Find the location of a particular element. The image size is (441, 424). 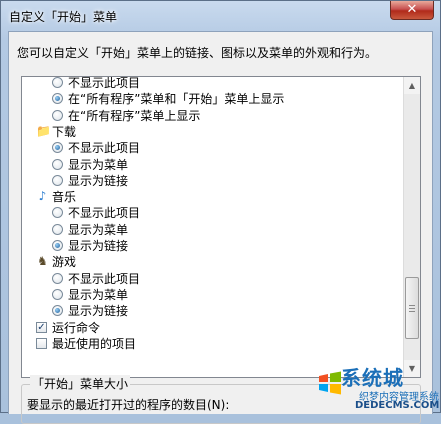

games-icon: ♞ is located at coordinates (42, 261).